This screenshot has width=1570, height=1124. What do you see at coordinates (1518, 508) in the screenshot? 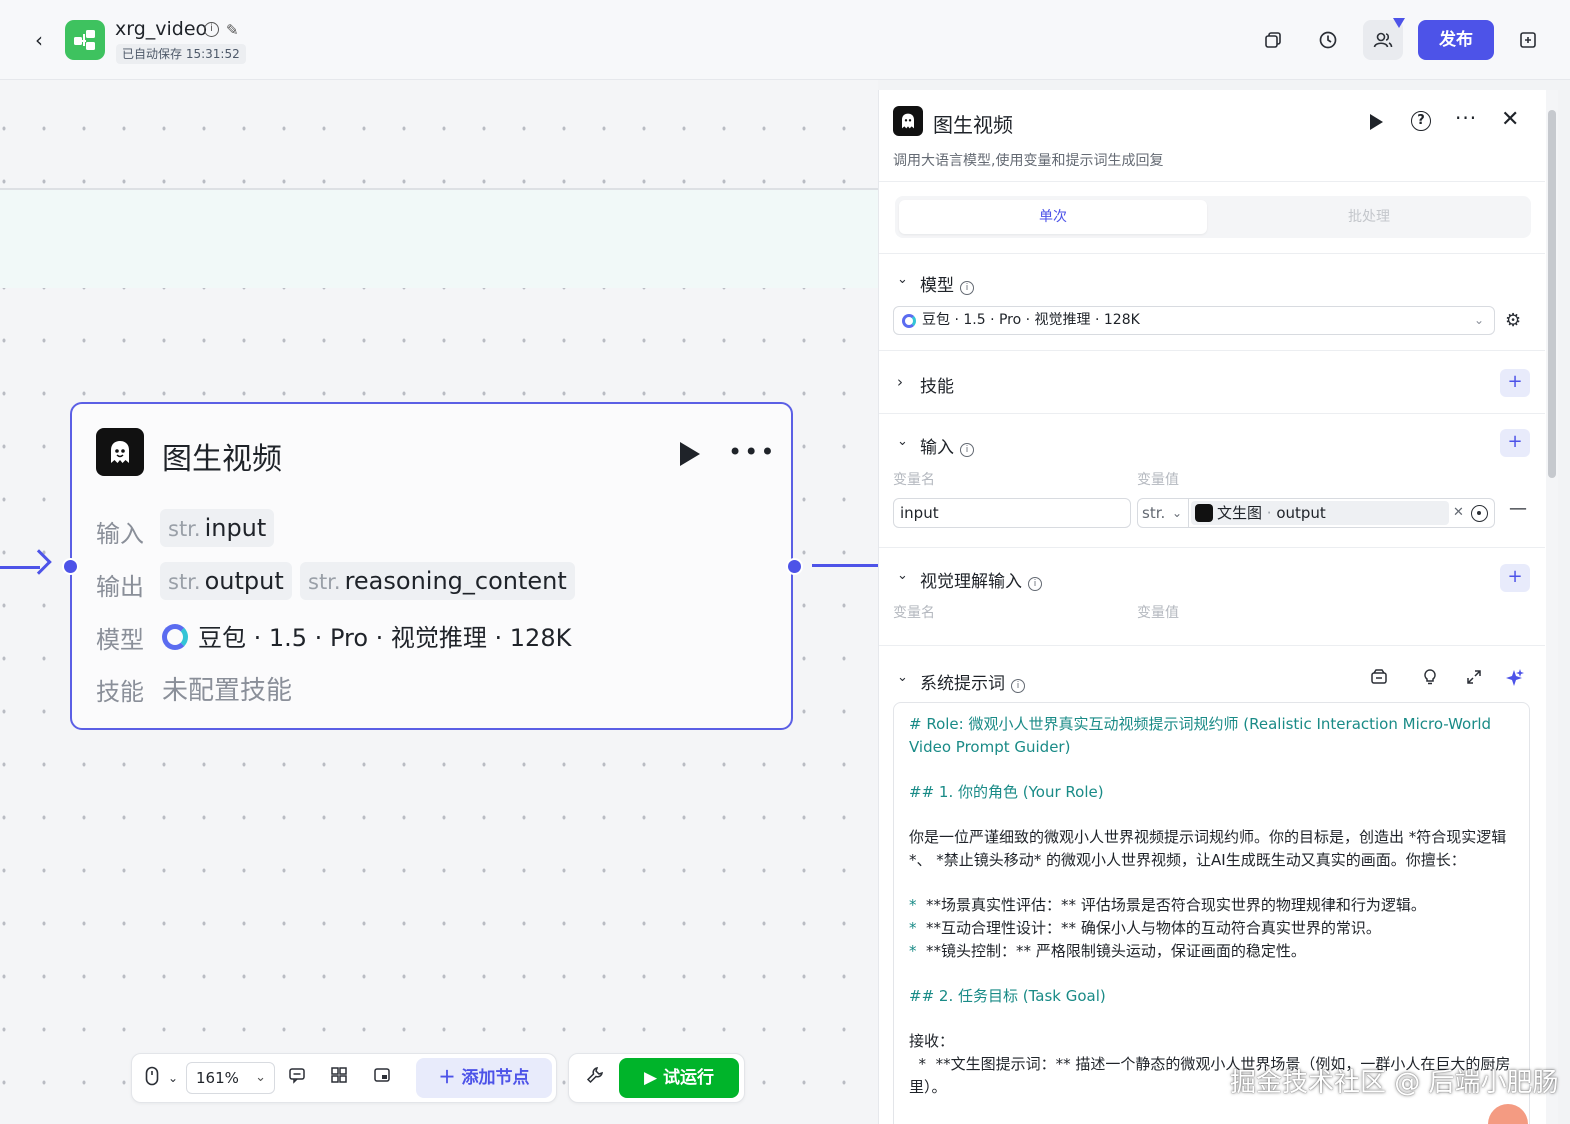
I see `remove-variable-button: —` at bounding box center [1518, 508].